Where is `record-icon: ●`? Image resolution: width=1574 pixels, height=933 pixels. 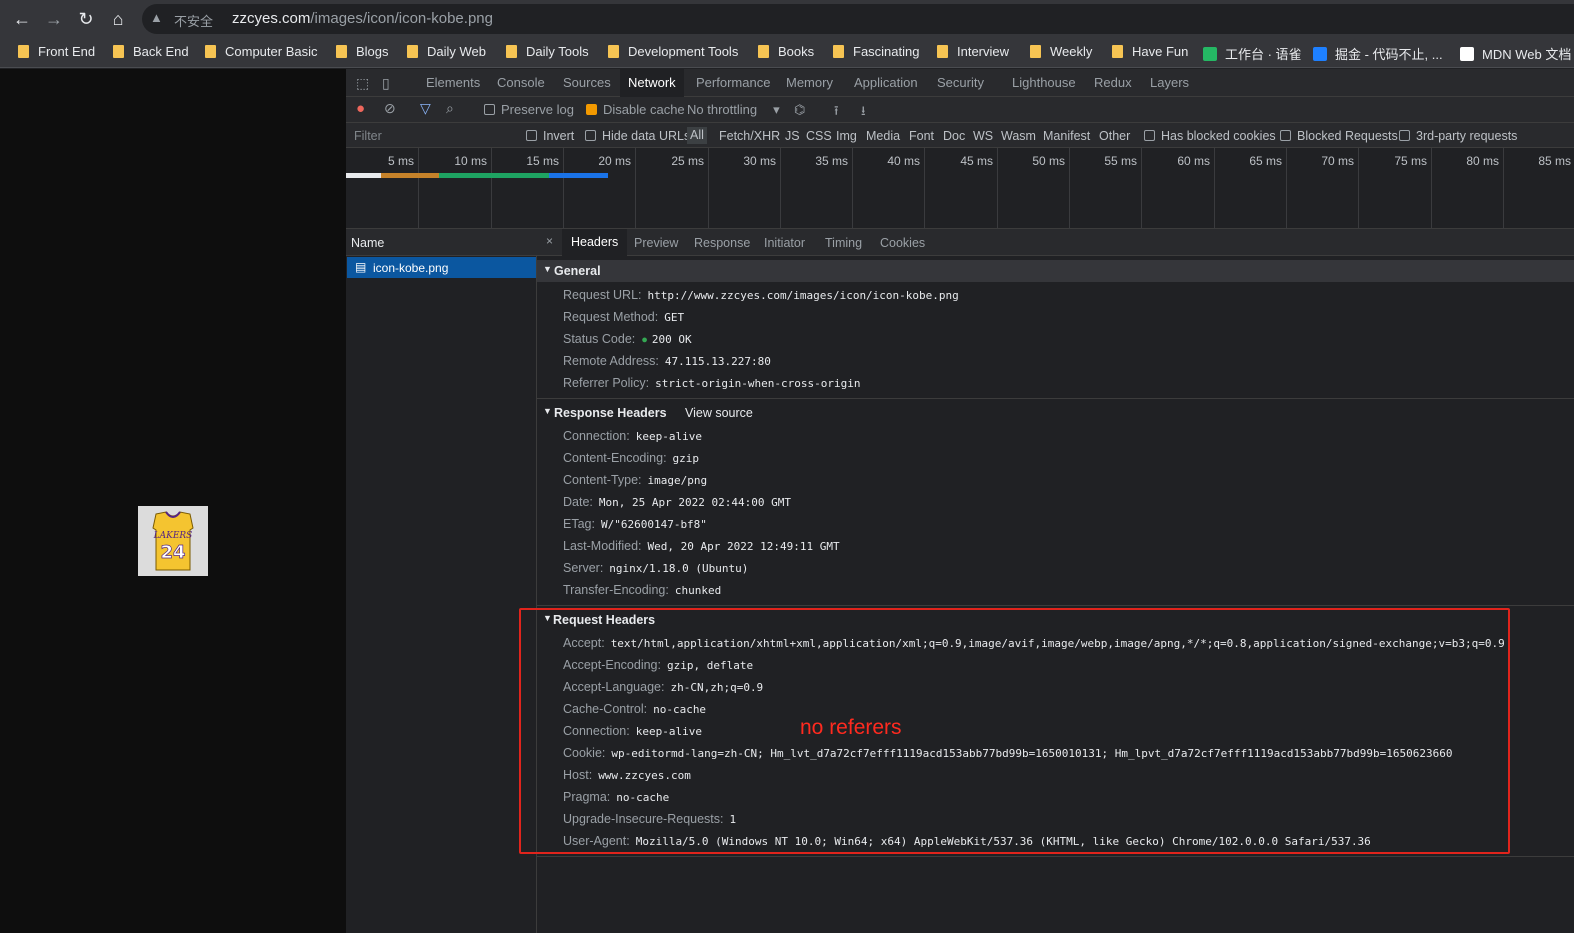 record-icon: ● is located at coordinates (360, 108).